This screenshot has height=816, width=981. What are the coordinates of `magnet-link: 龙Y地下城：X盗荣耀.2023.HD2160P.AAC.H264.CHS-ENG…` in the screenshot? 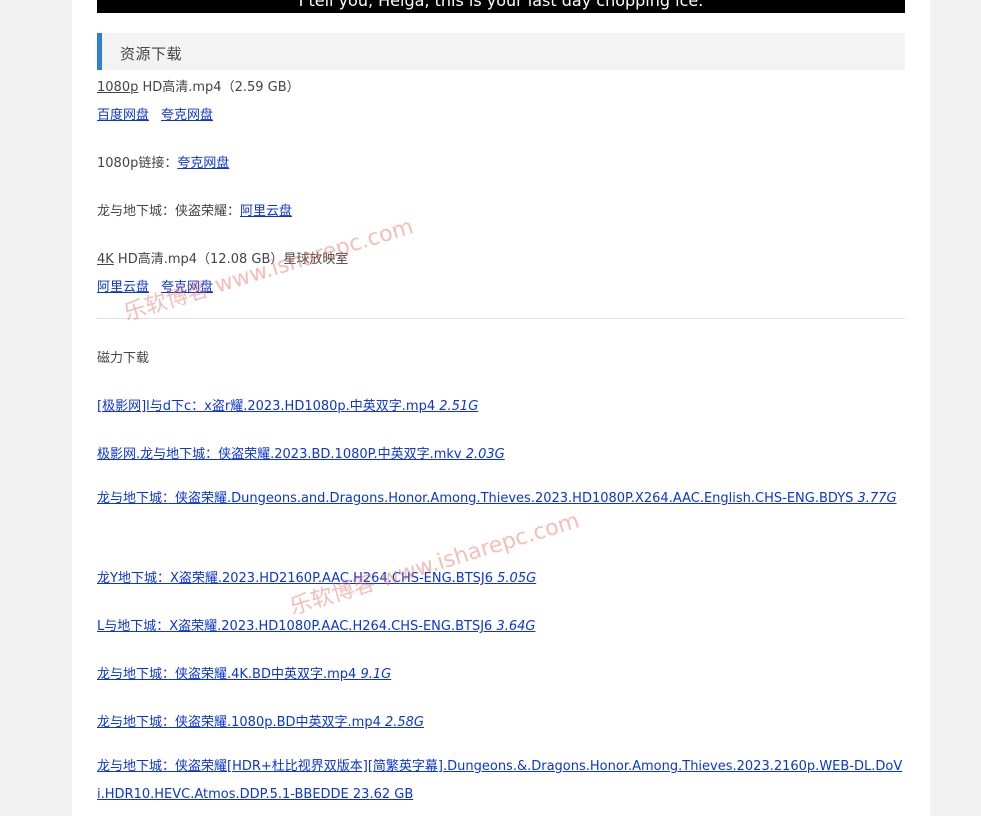 It's located at (316, 576).